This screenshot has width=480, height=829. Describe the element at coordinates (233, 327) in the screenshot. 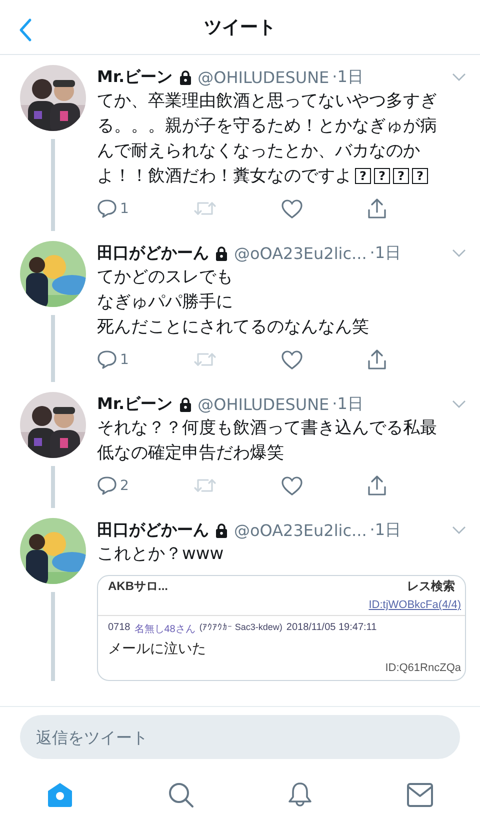

I see `tweet-text-line: 死んだことにされてるのなんなん笑` at that location.